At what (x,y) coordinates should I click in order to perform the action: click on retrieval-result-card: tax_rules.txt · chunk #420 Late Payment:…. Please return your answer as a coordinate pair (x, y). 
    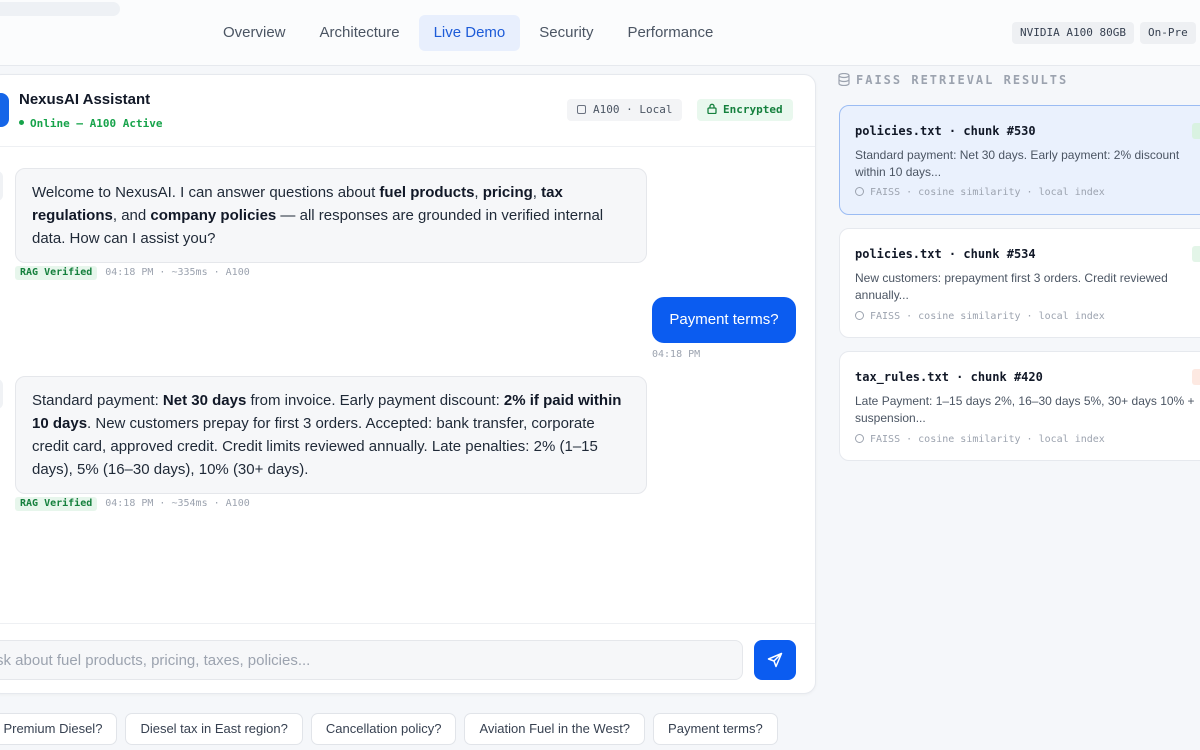
    Looking at the image, I should click on (1019, 406).